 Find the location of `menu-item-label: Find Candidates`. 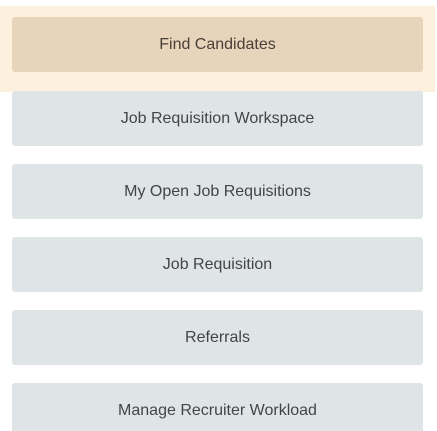

menu-item-label: Find Candidates is located at coordinates (217, 44).